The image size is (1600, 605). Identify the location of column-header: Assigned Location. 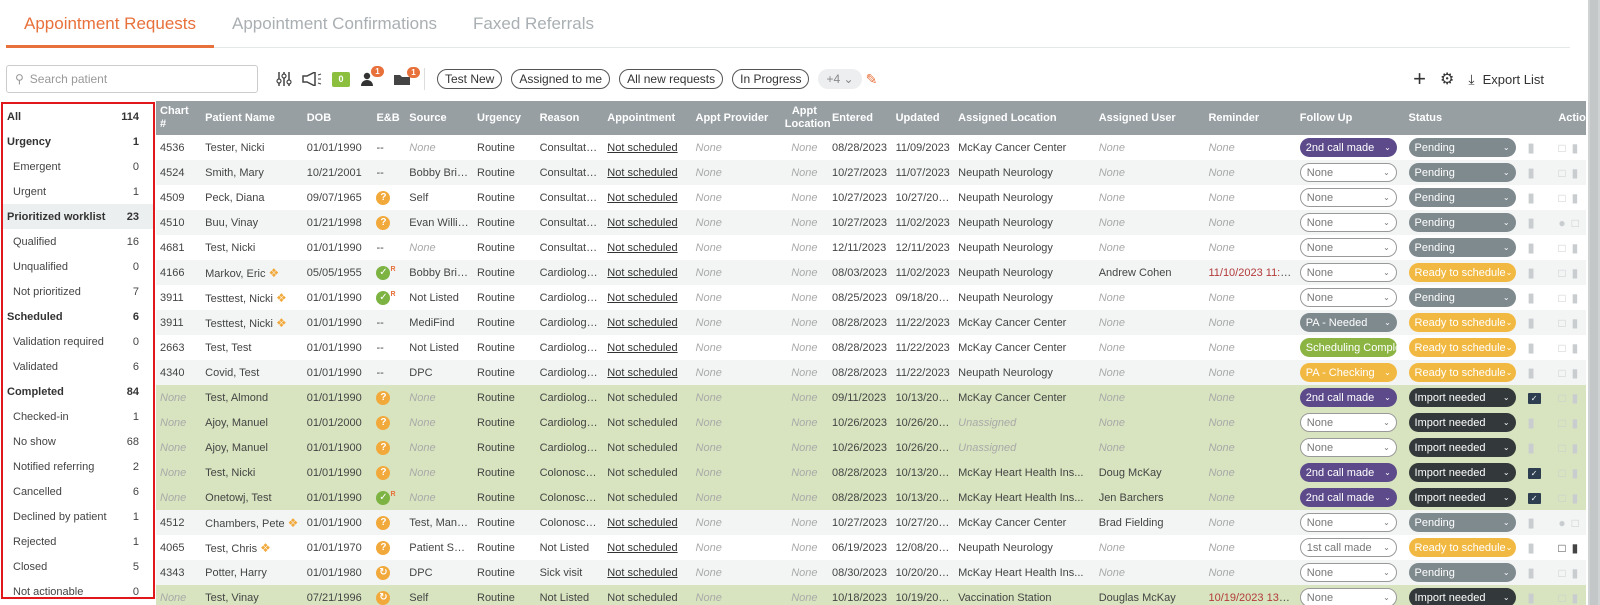
(1024, 118).